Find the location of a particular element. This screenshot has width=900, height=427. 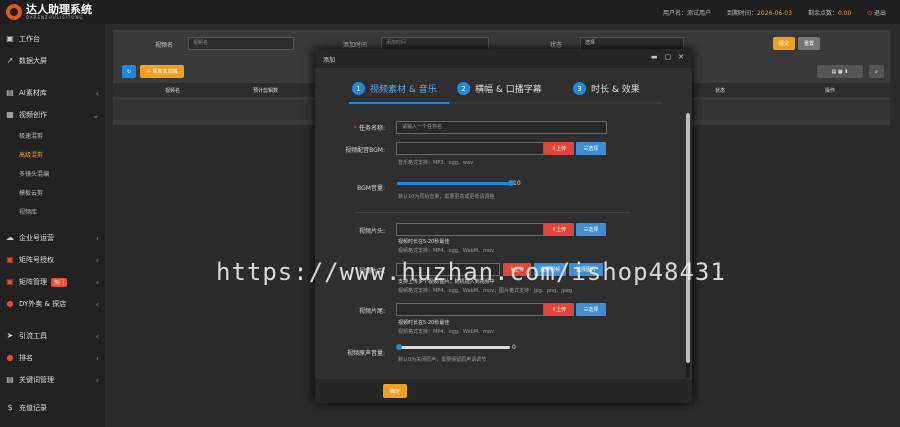

original-volume-knob is located at coordinates (399, 347).